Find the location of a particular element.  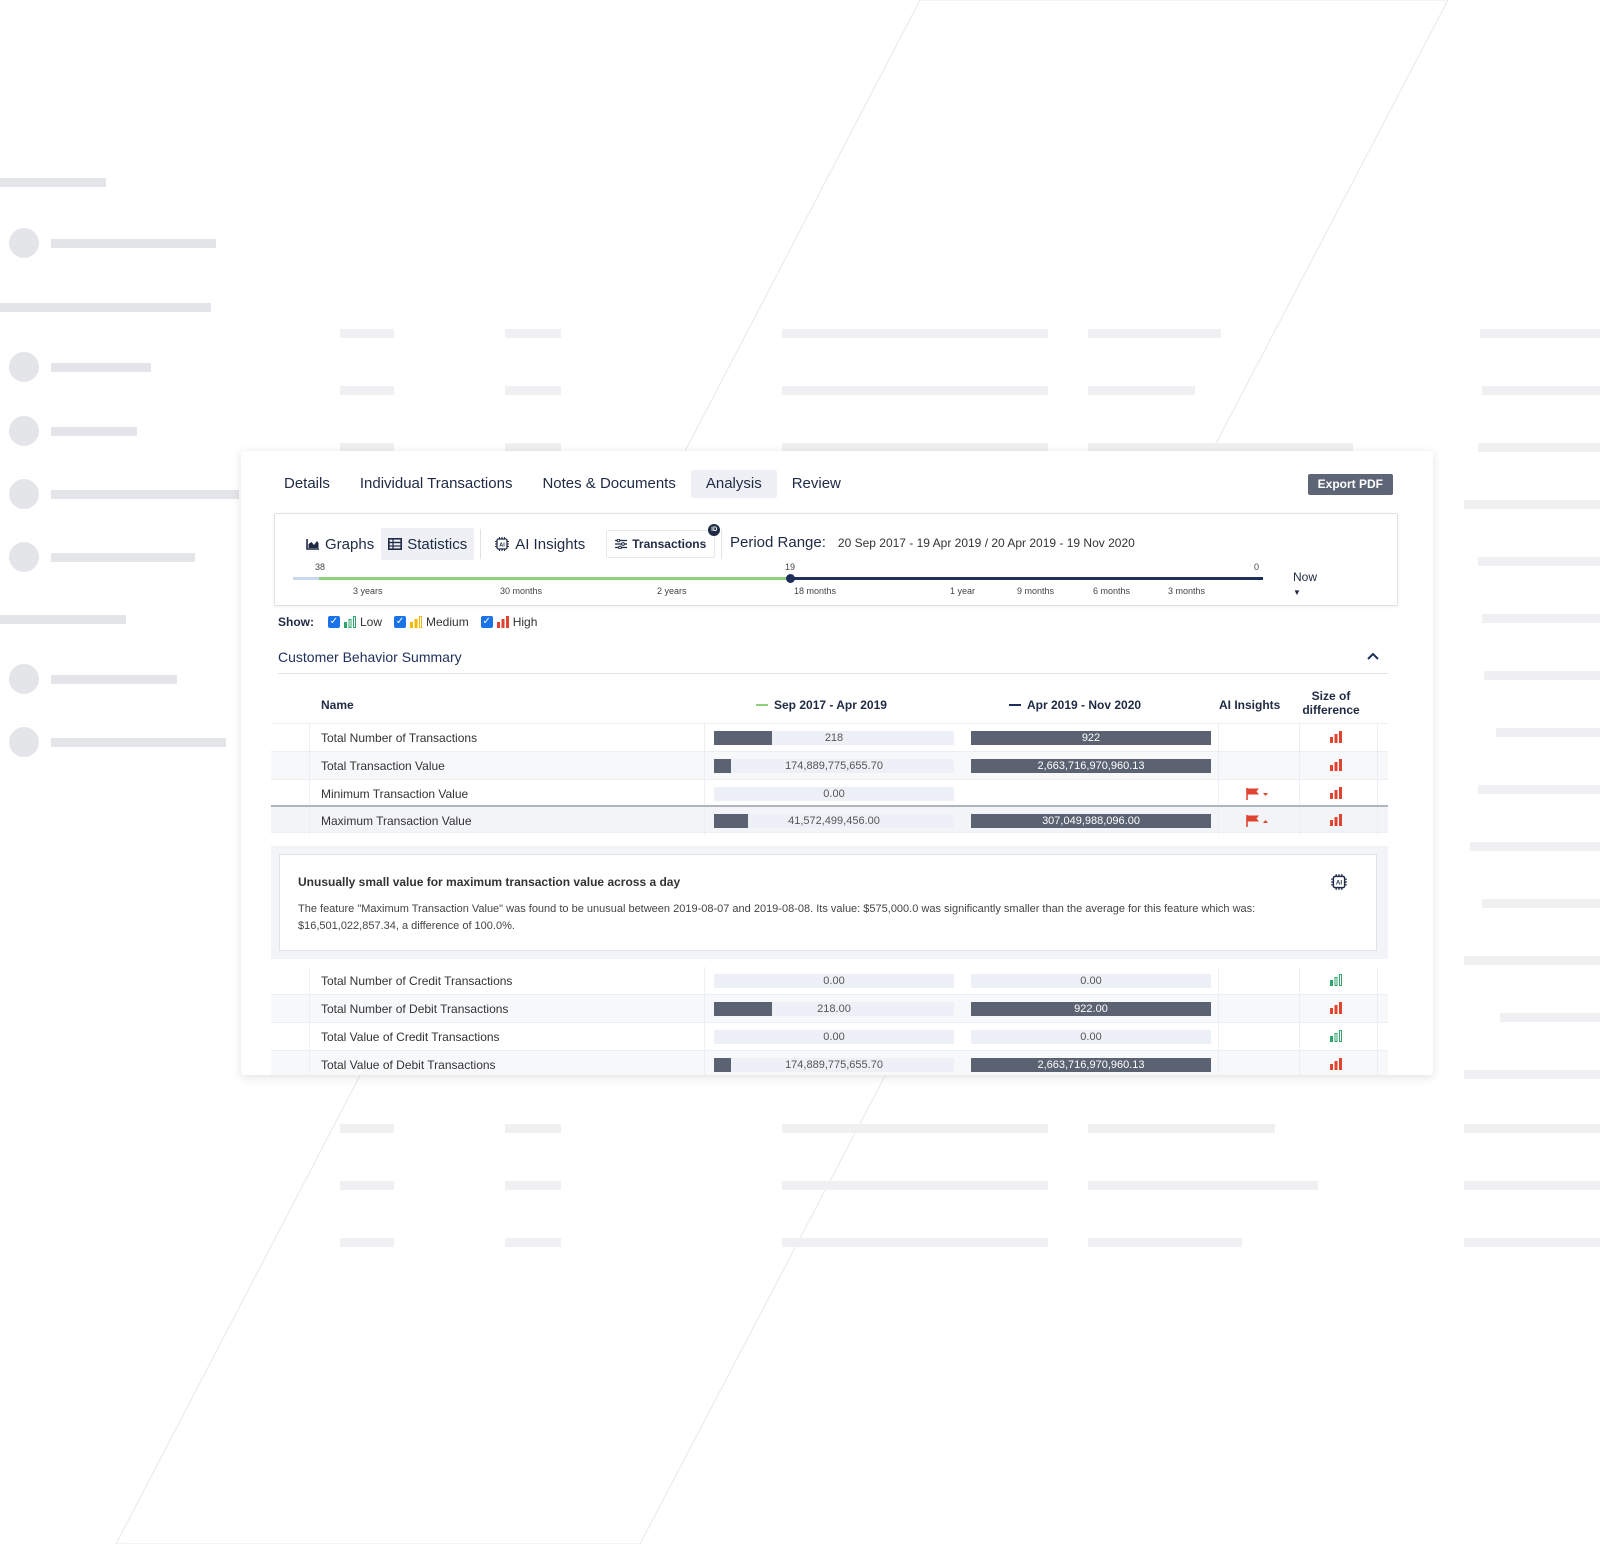

ai-insights-button: AI AI Insights is located at coordinates (539, 544).